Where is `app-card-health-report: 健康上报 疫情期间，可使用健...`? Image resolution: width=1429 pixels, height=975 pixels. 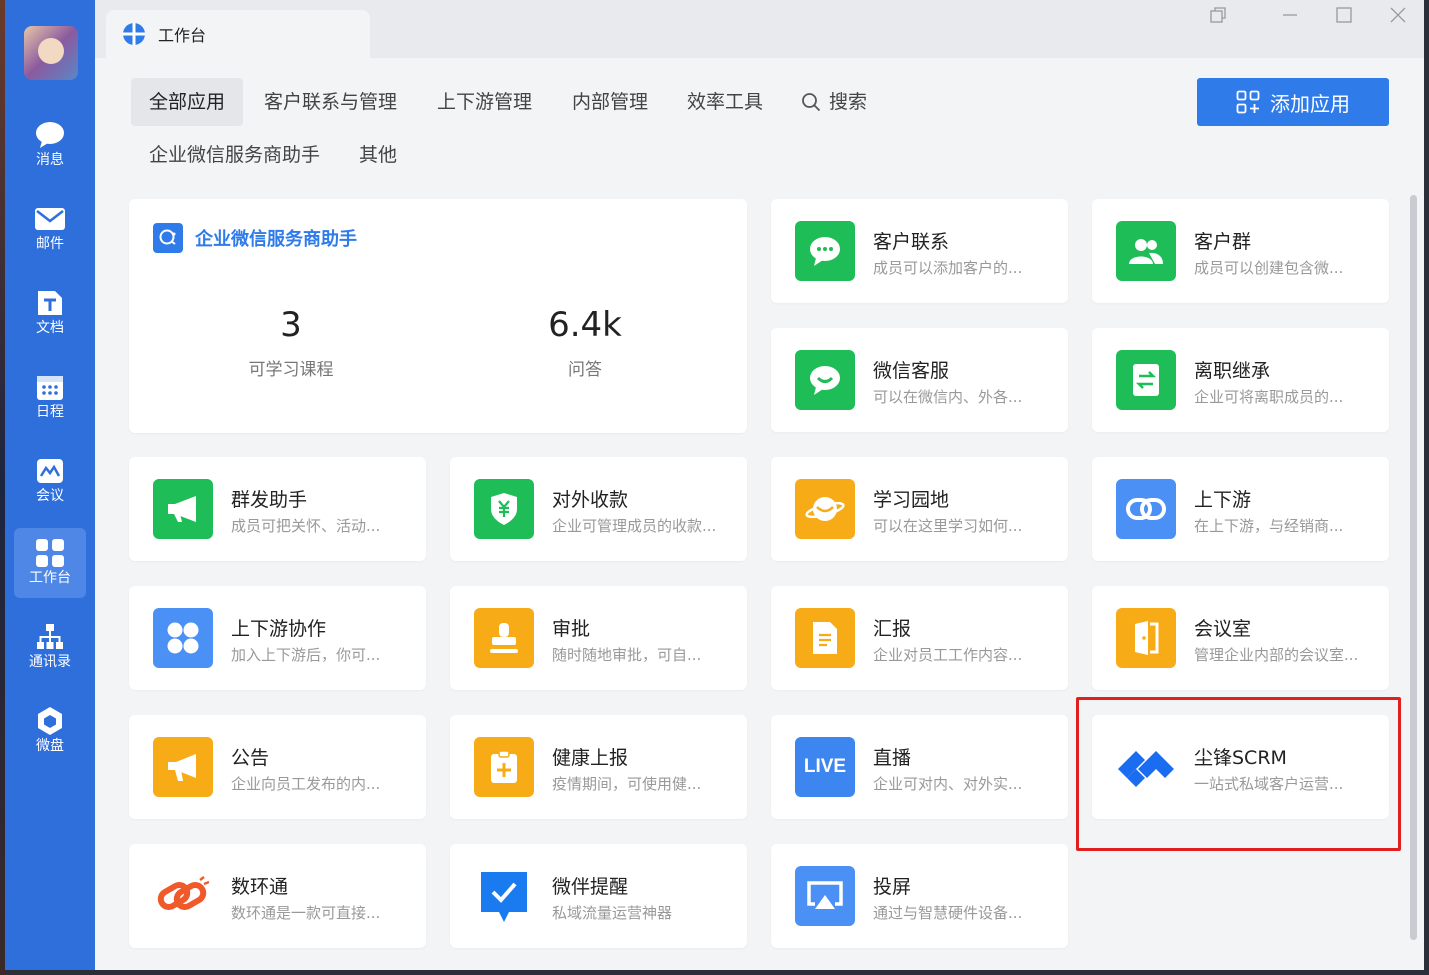 app-card-health-report: 健康上报 疫情期间，可使用健... is located at coordinates (598, 767).